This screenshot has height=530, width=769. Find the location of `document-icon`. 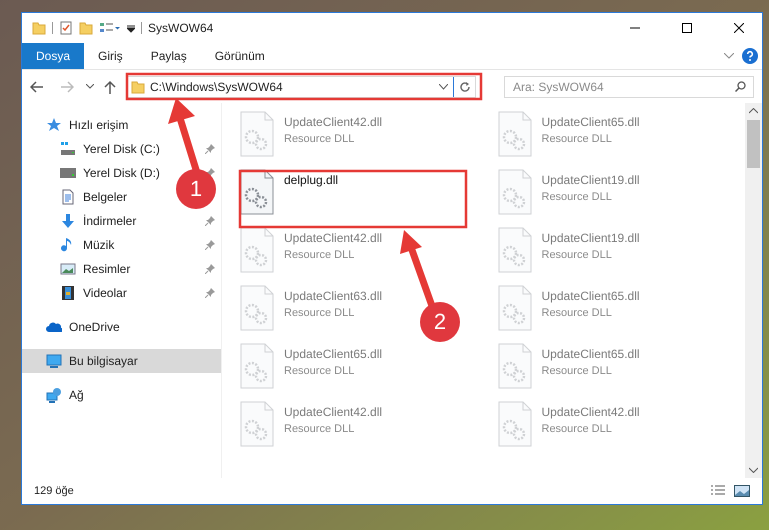

document-icon is located at coordinates (68, 197).